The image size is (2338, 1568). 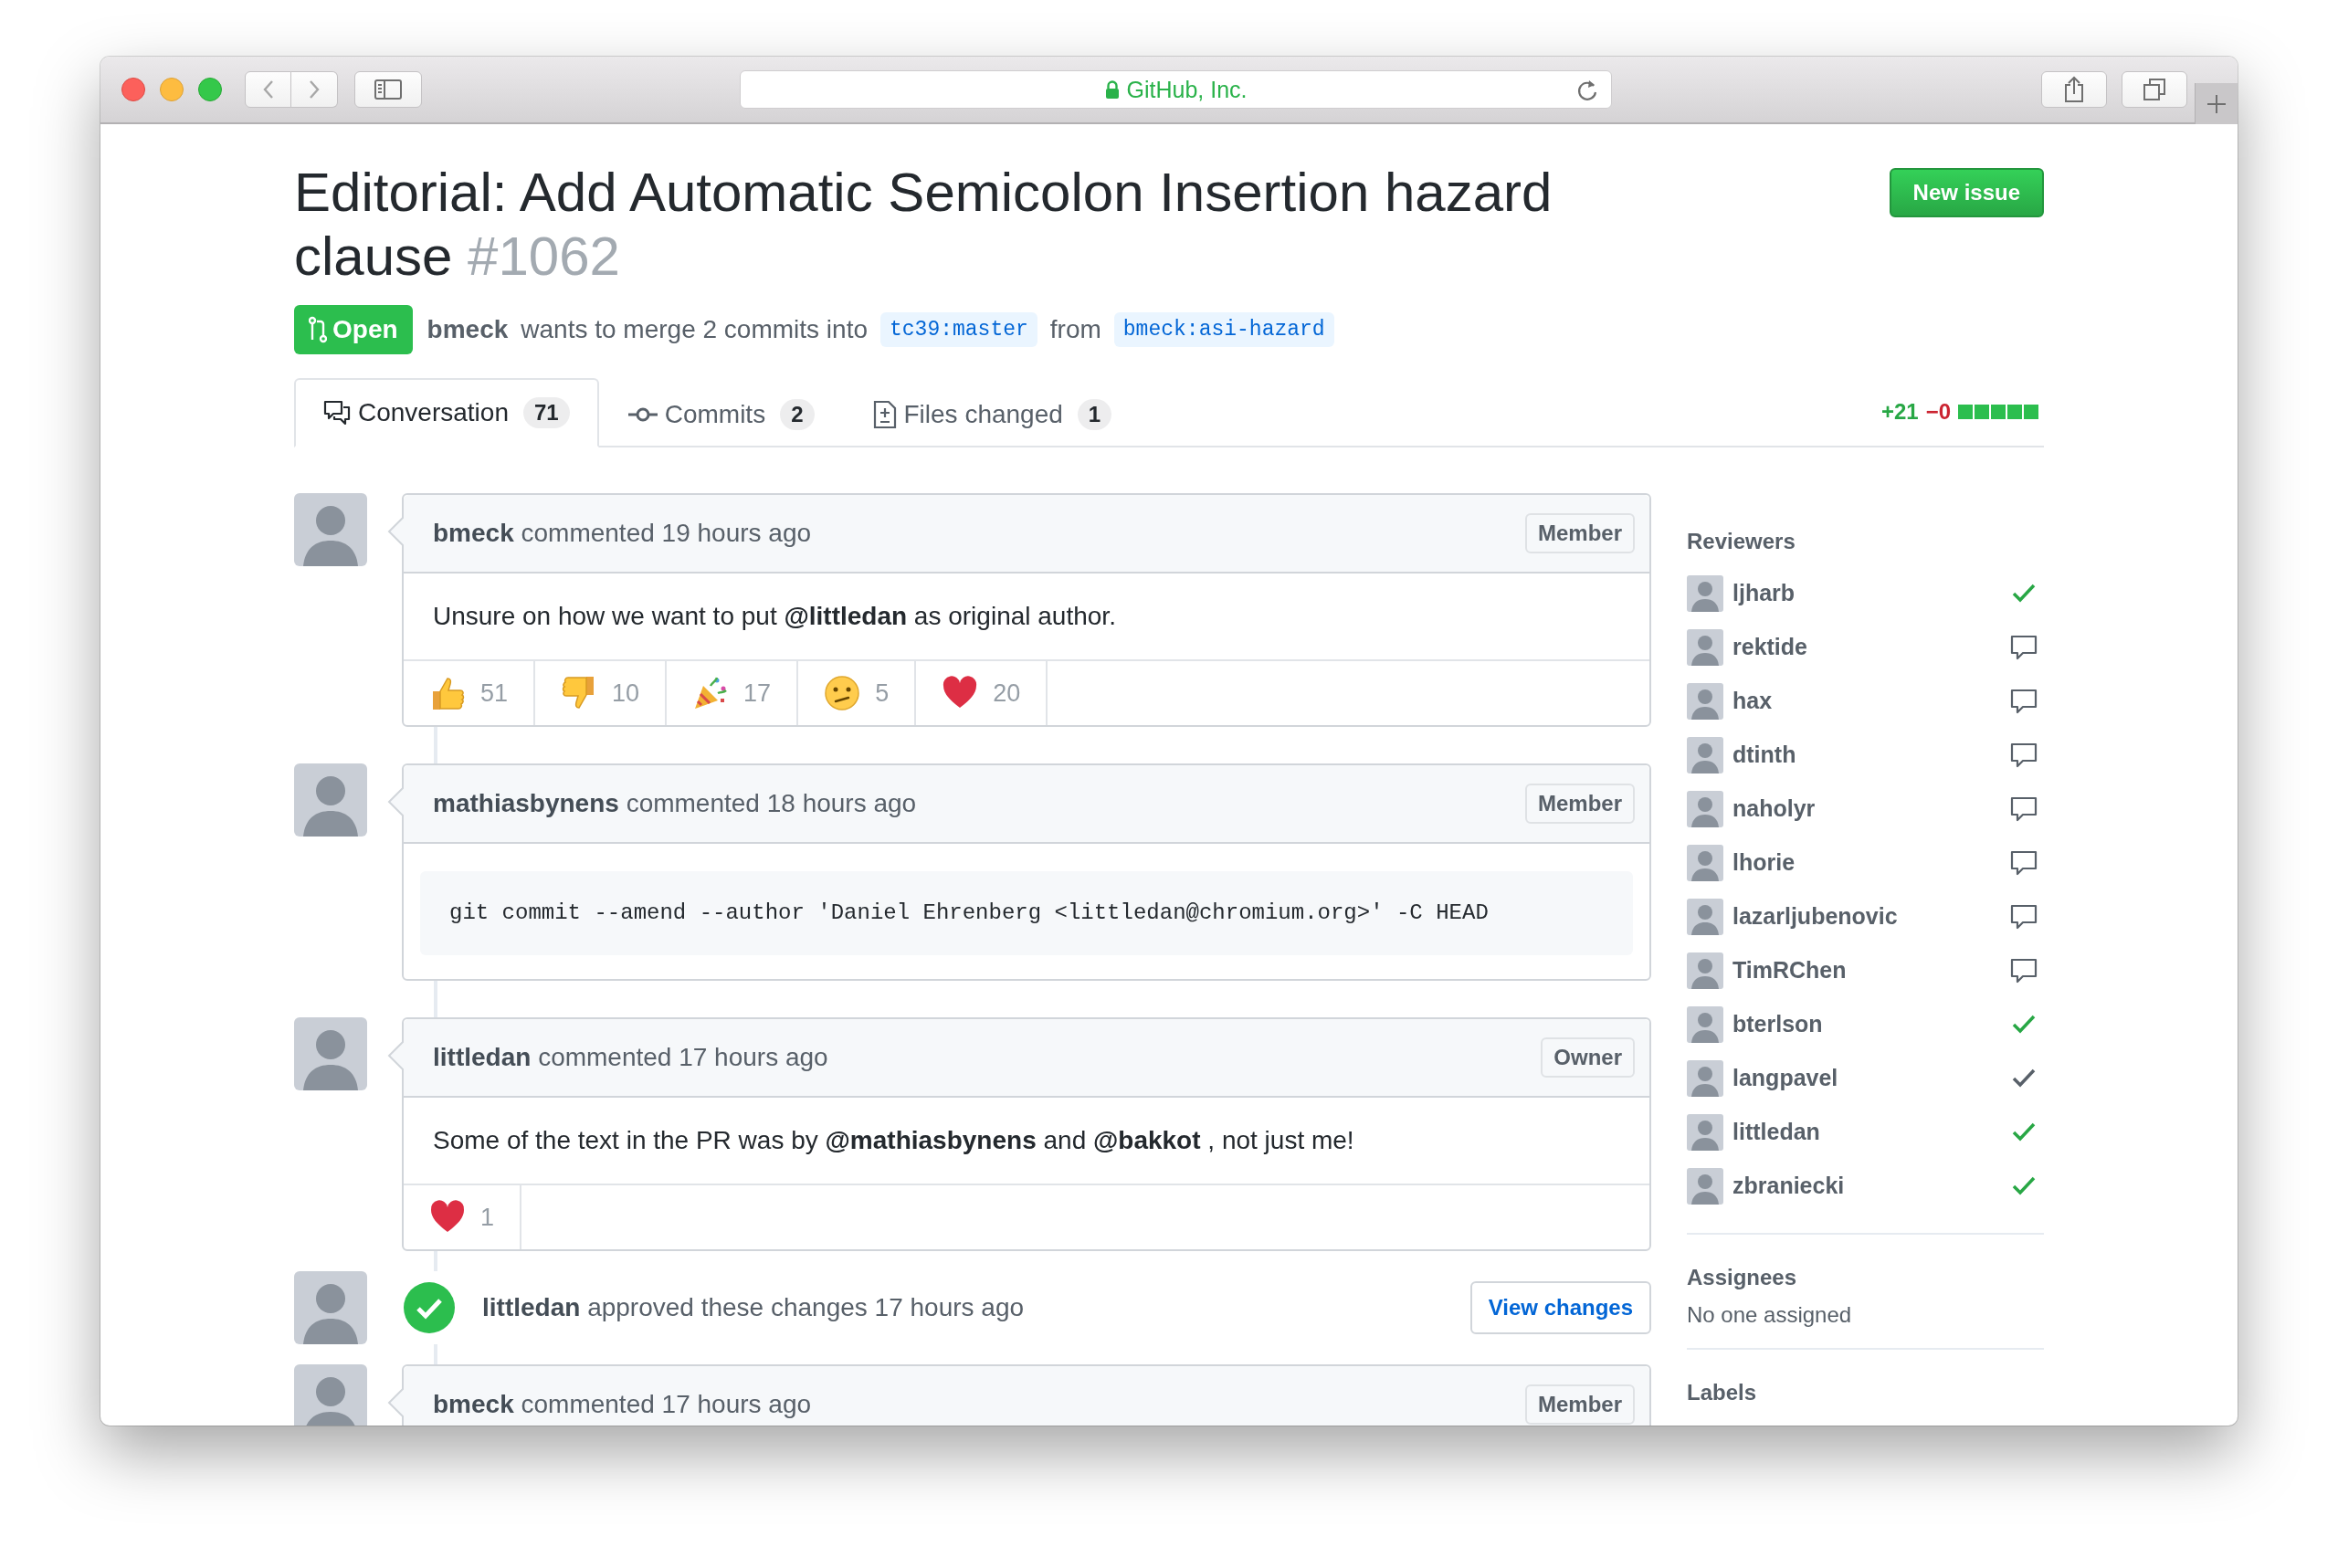 I want to click on sidebar-icon, so click(x=388, y=89).